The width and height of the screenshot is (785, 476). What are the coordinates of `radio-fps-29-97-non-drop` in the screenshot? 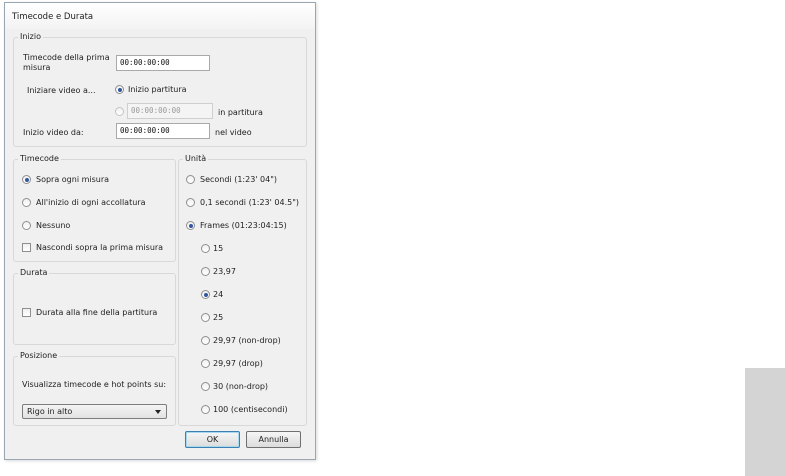 It's located at (205, 340).